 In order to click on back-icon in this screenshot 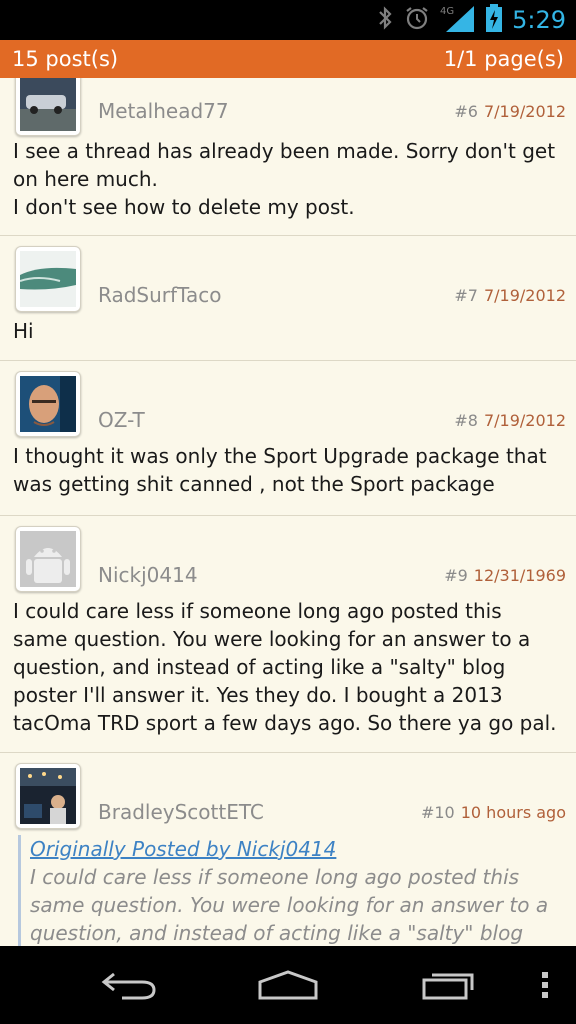, I will do `click(128, 986)`.